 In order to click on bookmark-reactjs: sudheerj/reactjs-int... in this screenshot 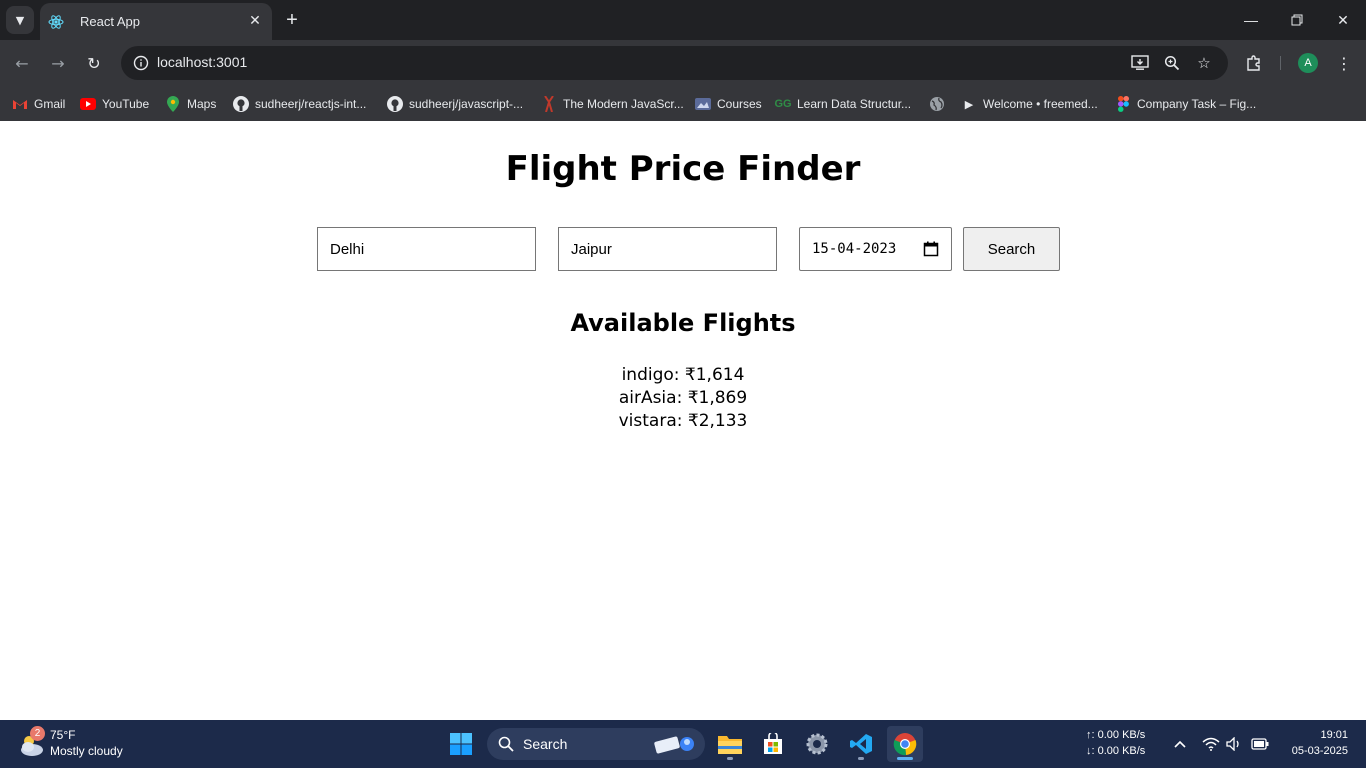, I will do `click(299, 104)`.